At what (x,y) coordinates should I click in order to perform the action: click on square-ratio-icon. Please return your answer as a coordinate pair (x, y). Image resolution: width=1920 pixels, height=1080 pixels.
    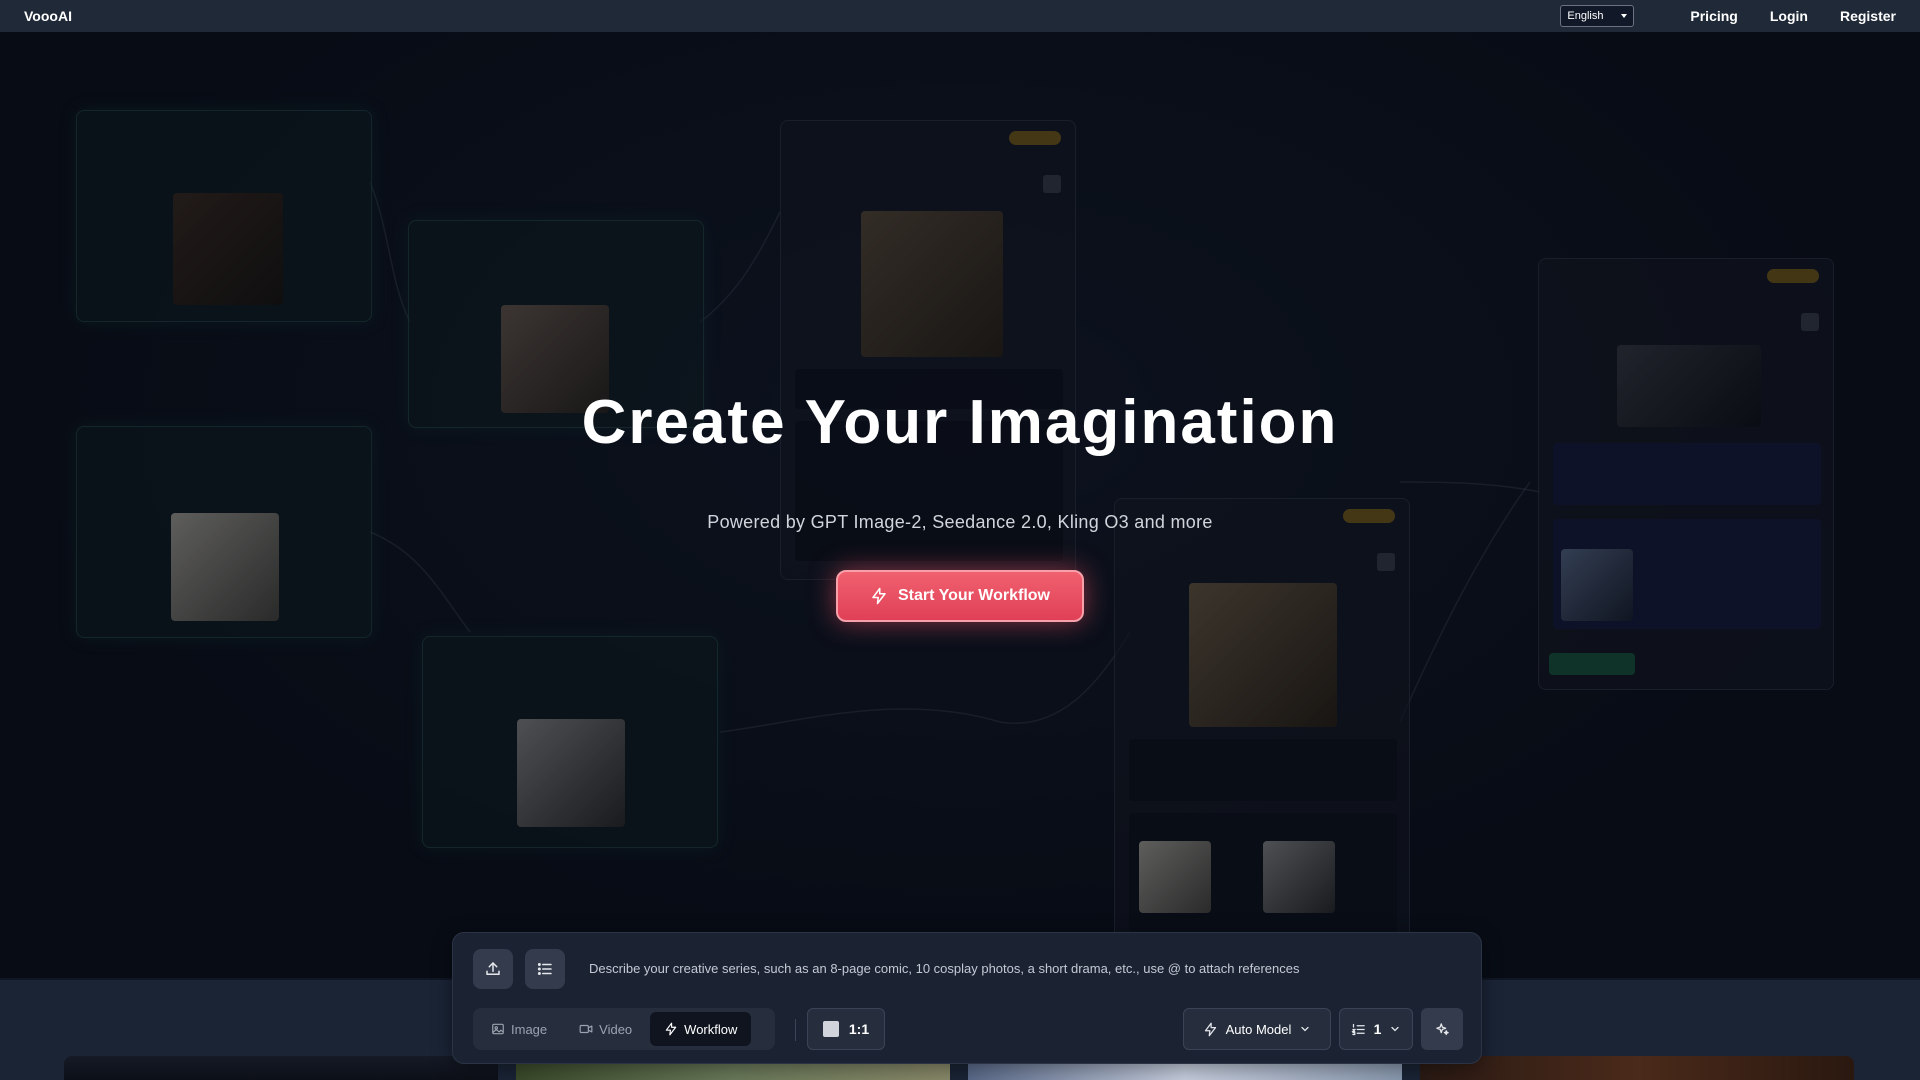
    Looking at the image, I should click on (830, 1029).